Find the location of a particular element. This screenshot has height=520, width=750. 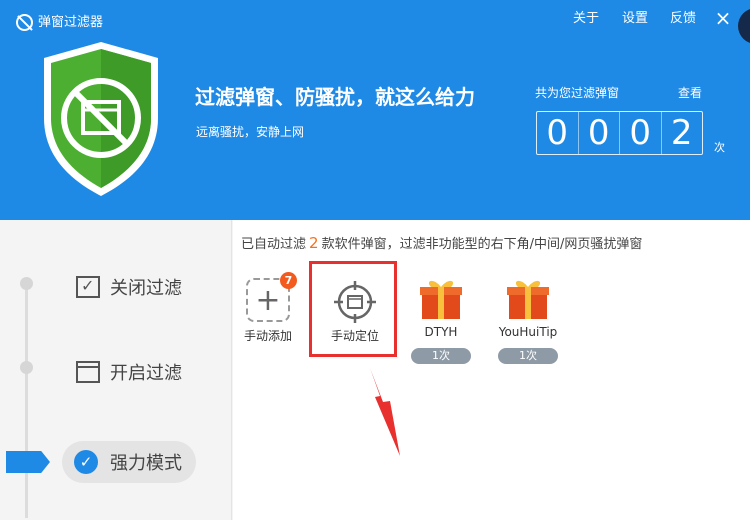

mode-on-option: 开启过滤 is located at coordinates (129, 372).